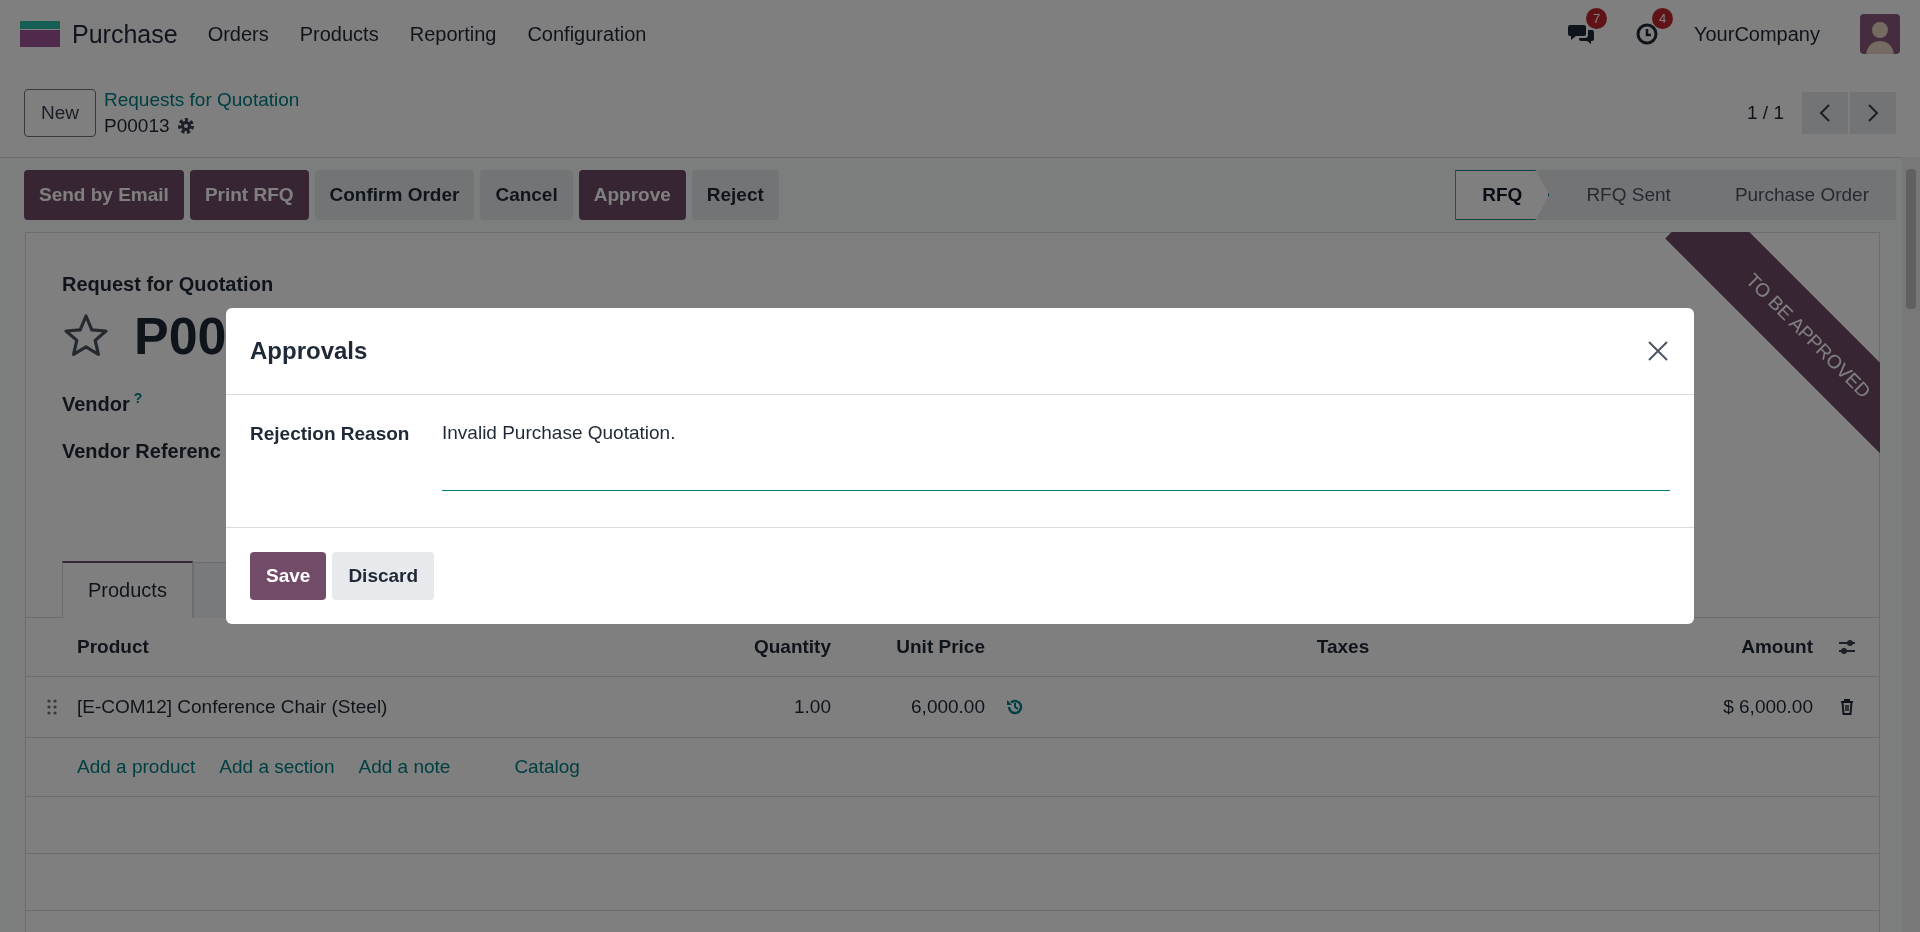  What do you see at coordinates (1015, 707) in the screenshot?
I see `history-icon` at bounding box center [1015, 707].